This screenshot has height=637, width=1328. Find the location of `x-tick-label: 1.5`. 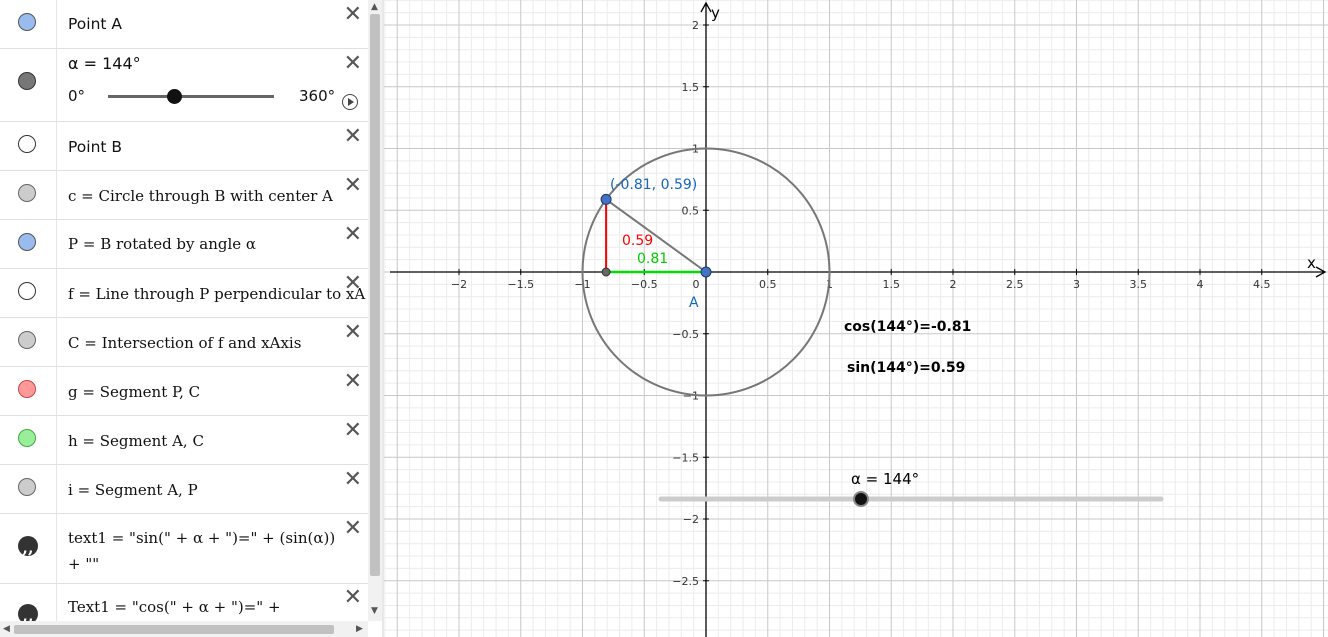

x-tick-label: 1.5 is located at coordinates (892, 284).